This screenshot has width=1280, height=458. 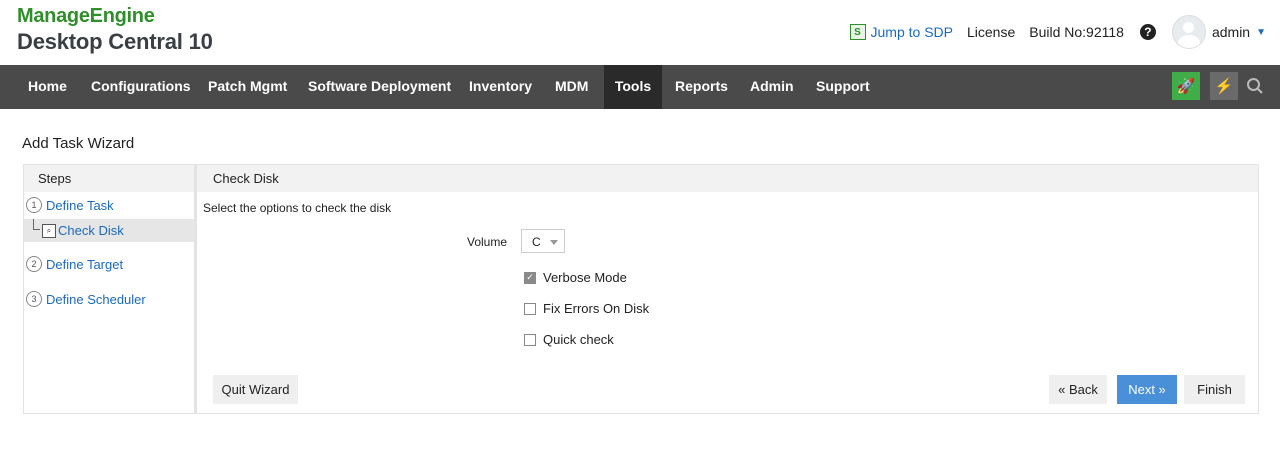 I want to click on product-logo: ManageEngine Desktop Central 10, so click(x=115, y=30).